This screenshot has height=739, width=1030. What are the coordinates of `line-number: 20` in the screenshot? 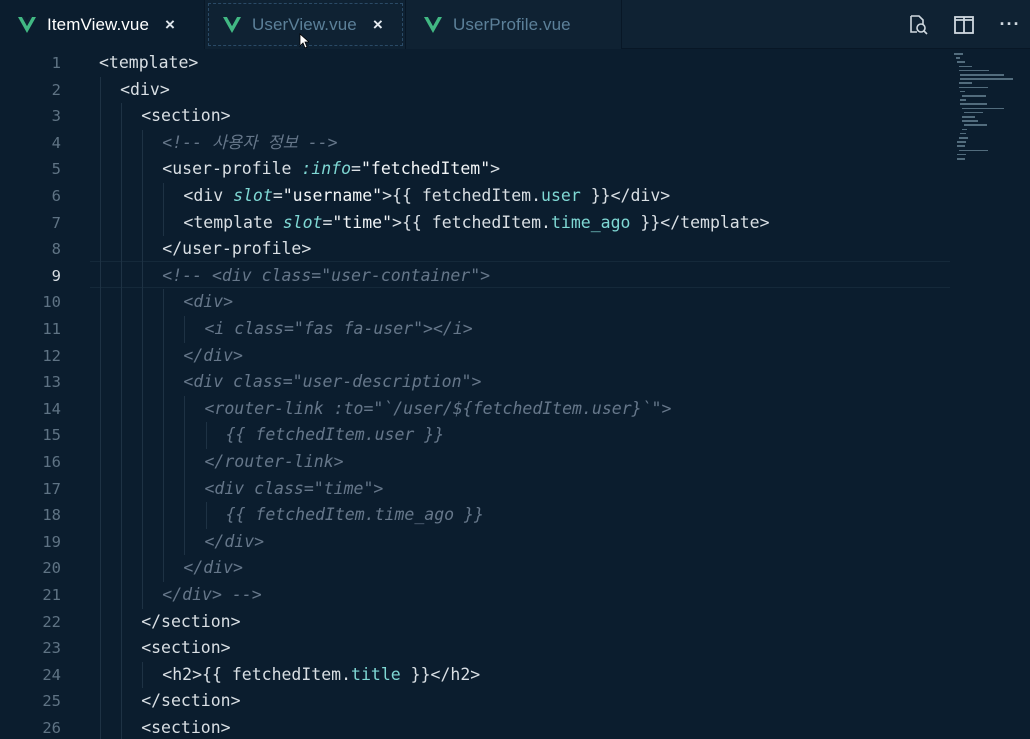 It's located at (51, 568).